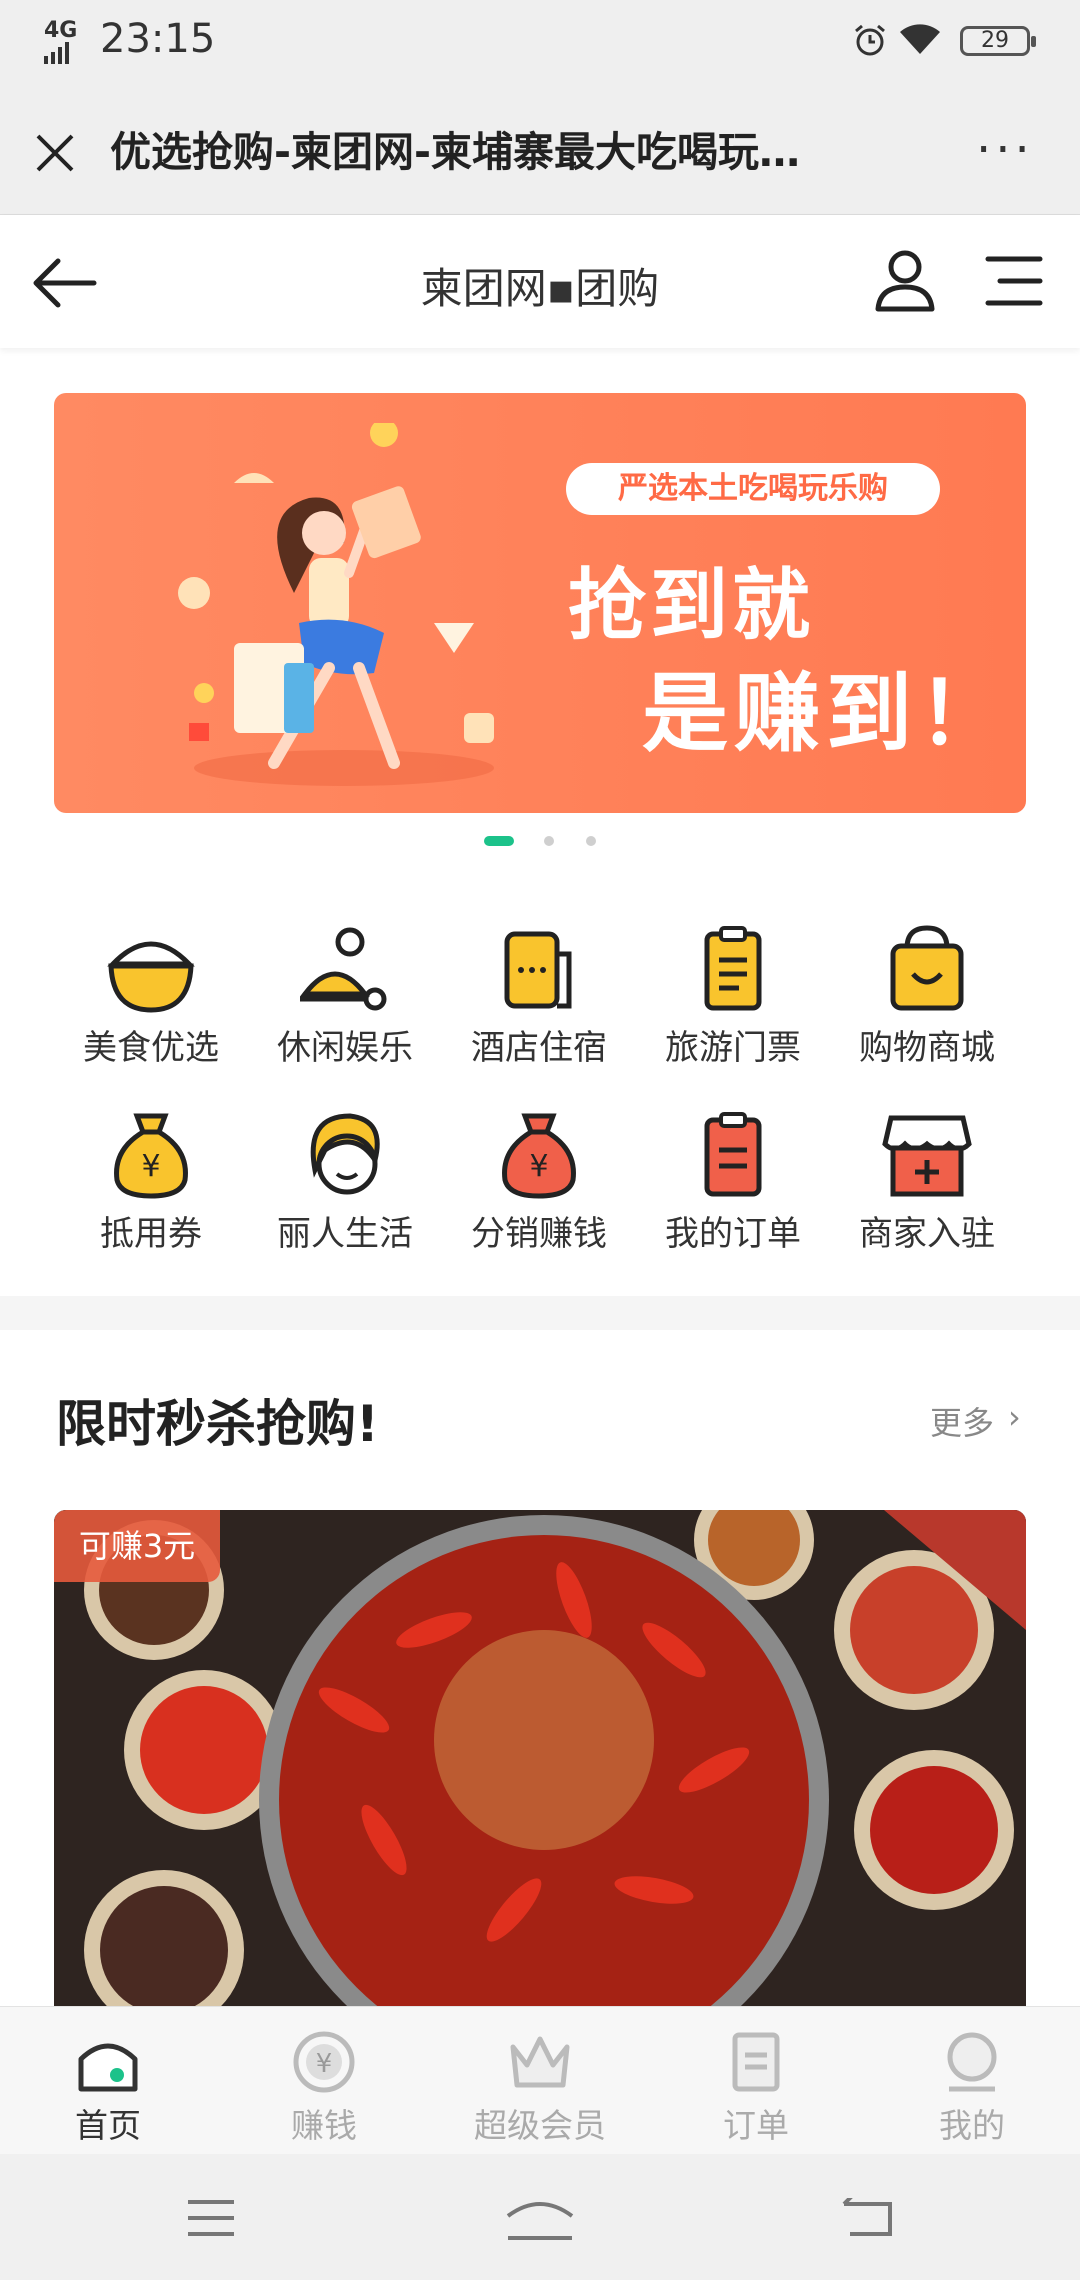  Describe the element at coordinates (217, 1424) in the screenshot. I see `flash-sale-title: 限时秒杀抢购!` at that location.